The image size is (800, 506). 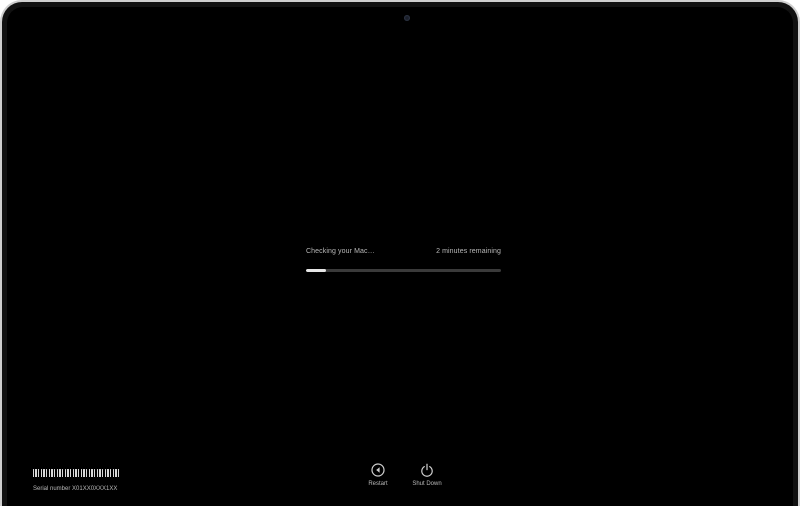 I want to click on restart-button: Restart, so click(x=378, y=475).